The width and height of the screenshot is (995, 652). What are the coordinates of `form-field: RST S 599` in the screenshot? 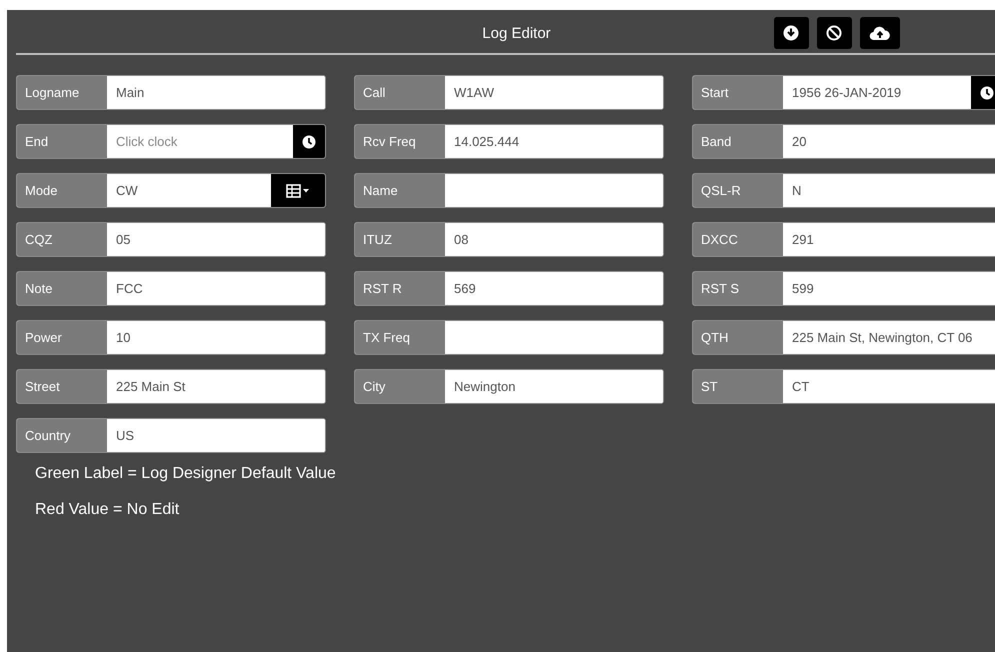 It's located at (843, 288).